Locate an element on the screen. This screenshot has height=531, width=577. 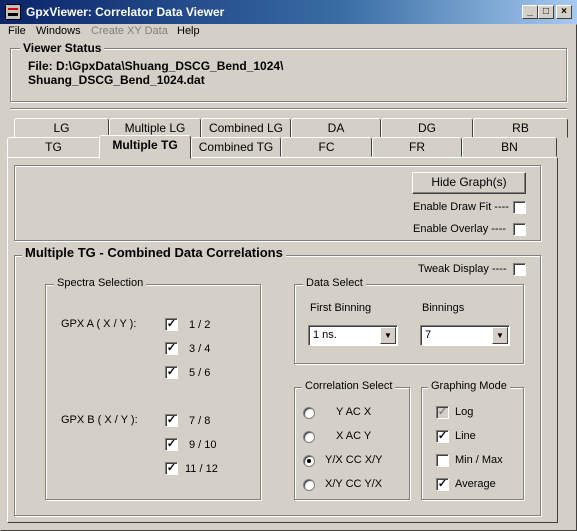
radio-x-ac-y is located at coordinates (309, 437).